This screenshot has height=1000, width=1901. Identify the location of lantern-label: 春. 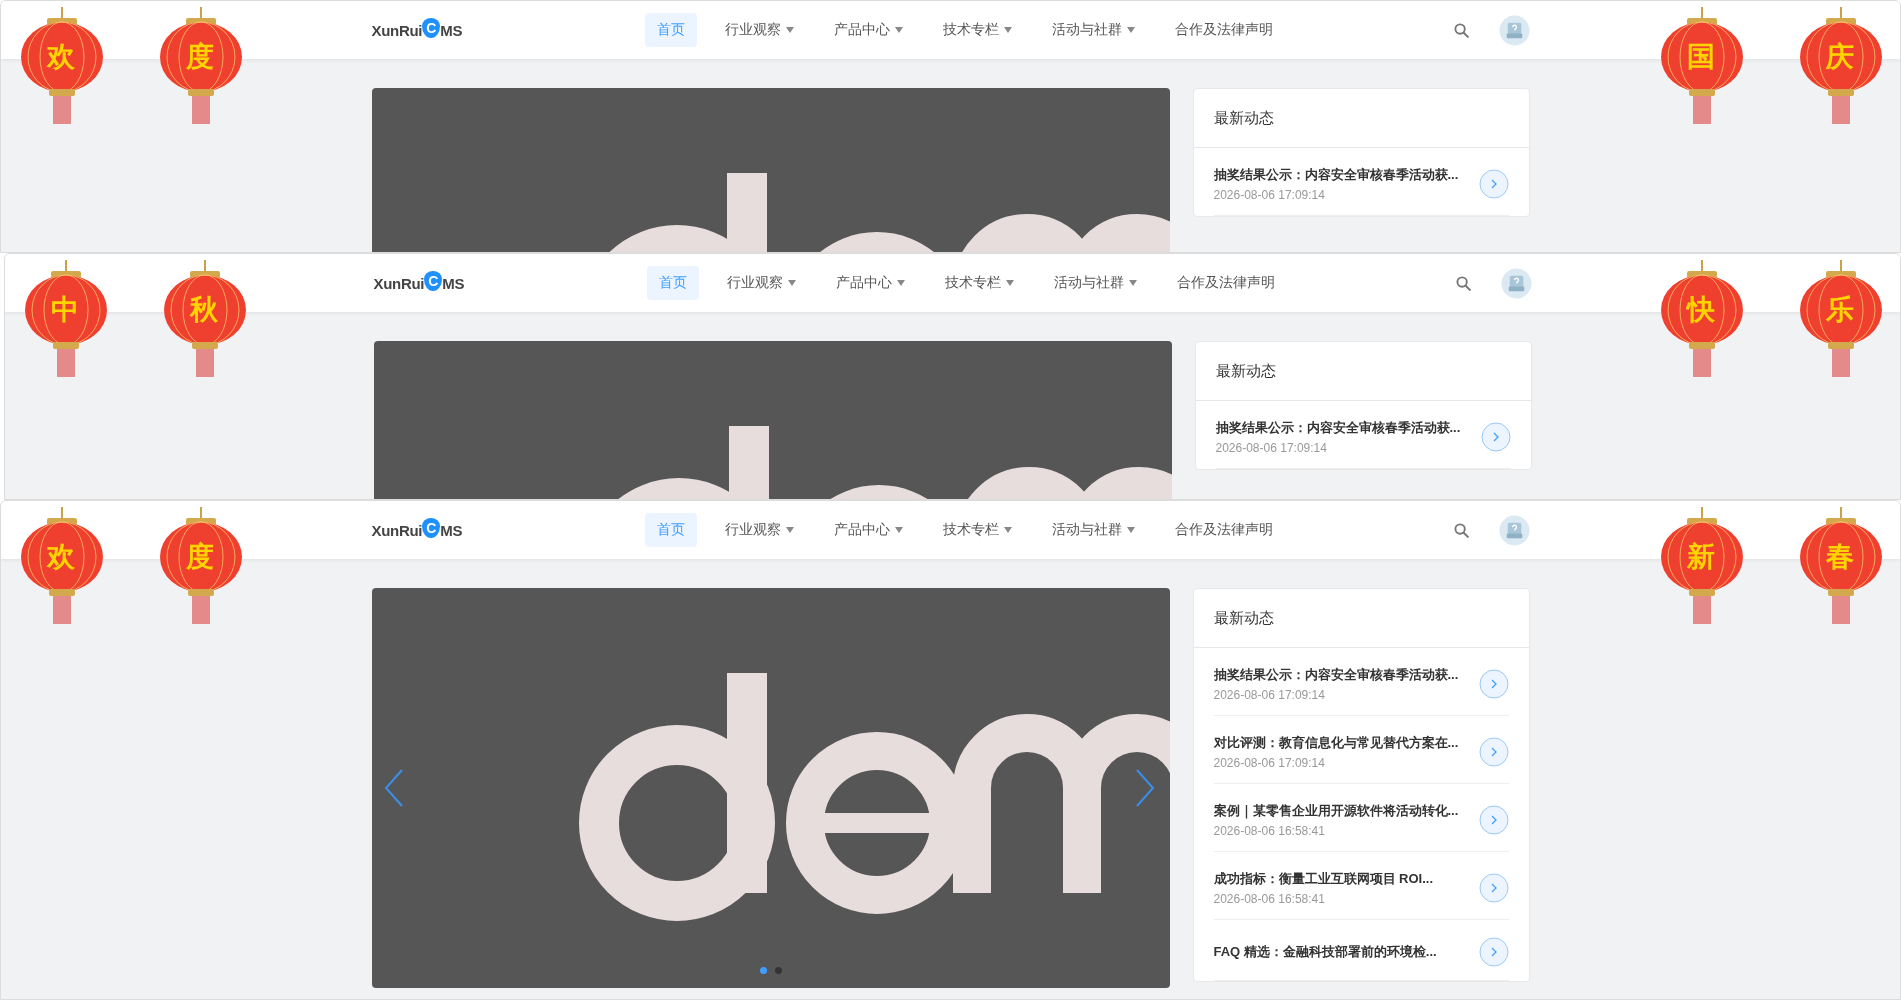
(1840, 557).